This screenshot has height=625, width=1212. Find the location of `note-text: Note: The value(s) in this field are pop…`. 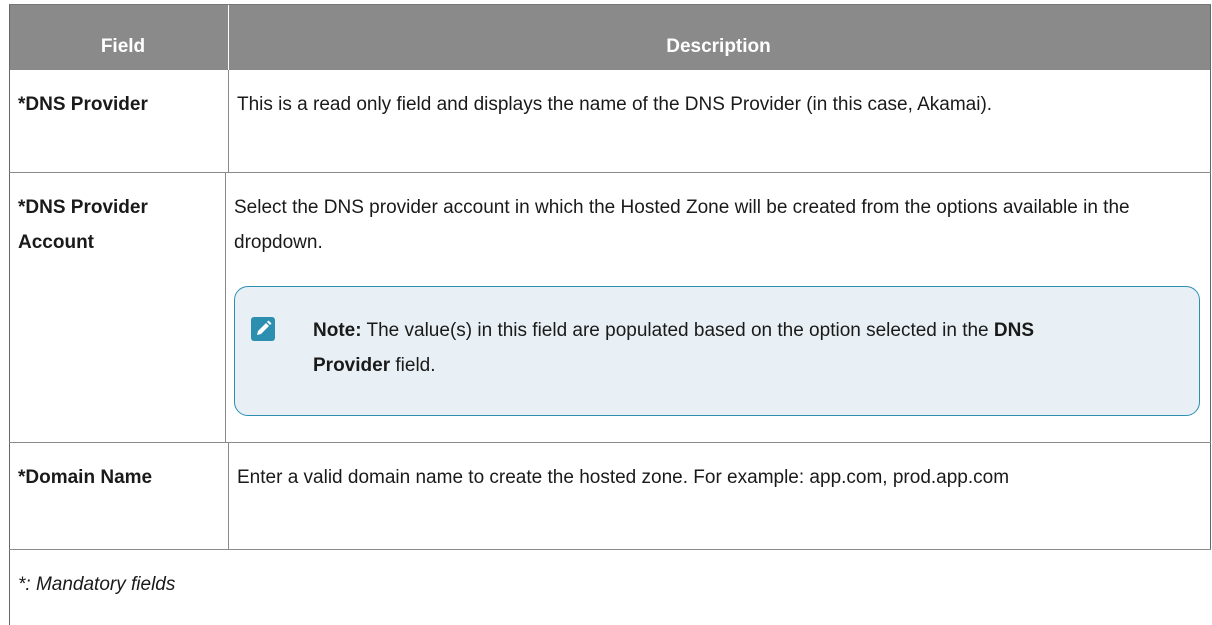

note-text: Note: The value(s) in this field are pop… is located at coordinates (693, 348).